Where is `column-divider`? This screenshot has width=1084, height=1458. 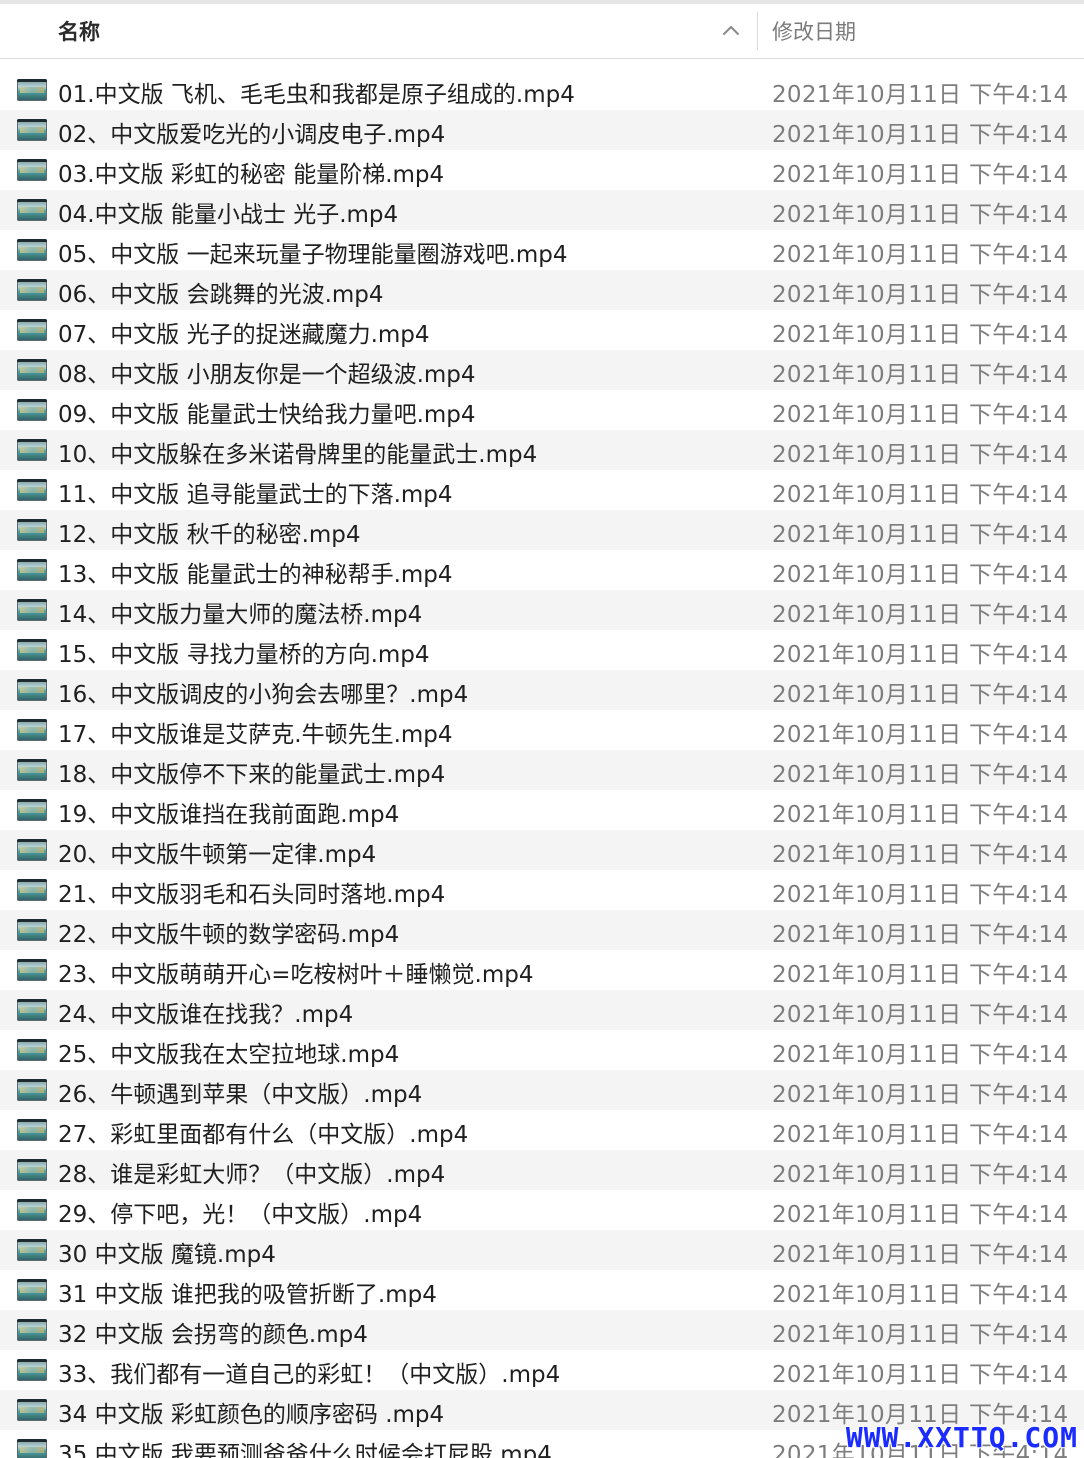
column-divider is located at coordinates (757, 31).